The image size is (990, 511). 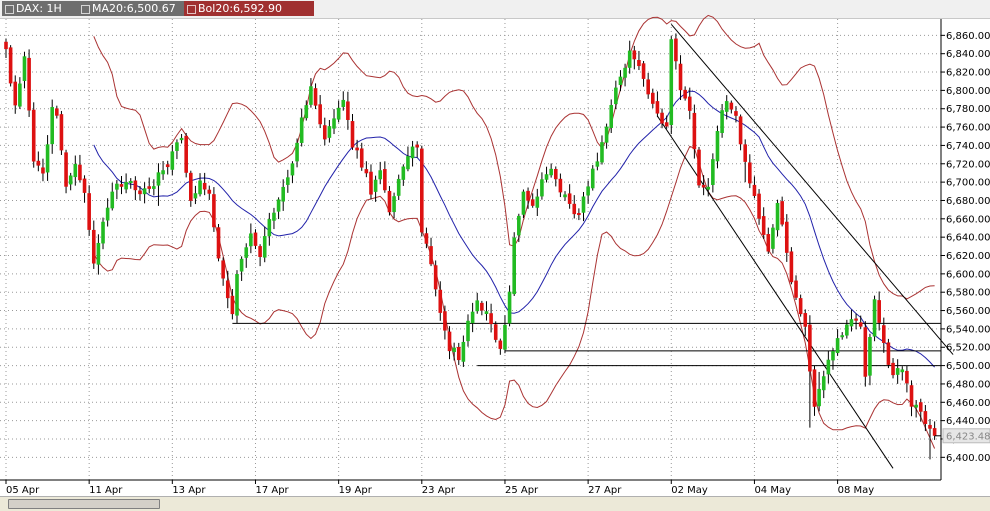 I want to click on y-tick-label: 6,780.00, so click(x=968, y=109).